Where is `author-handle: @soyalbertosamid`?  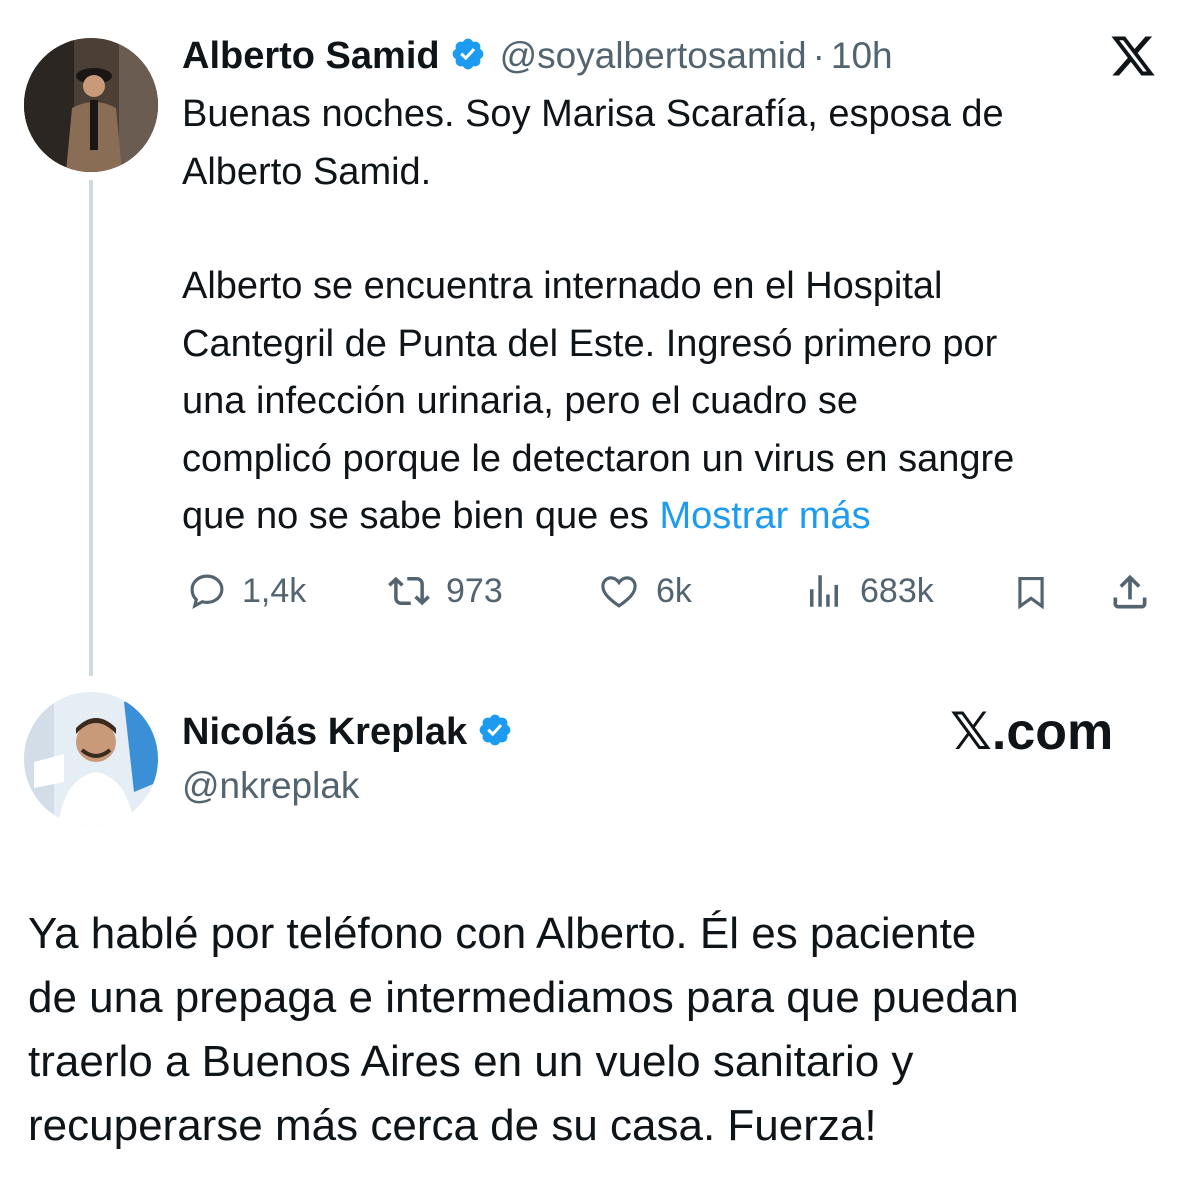 author-handle: @soyalbertosamid is located at coordinates (653, 56).